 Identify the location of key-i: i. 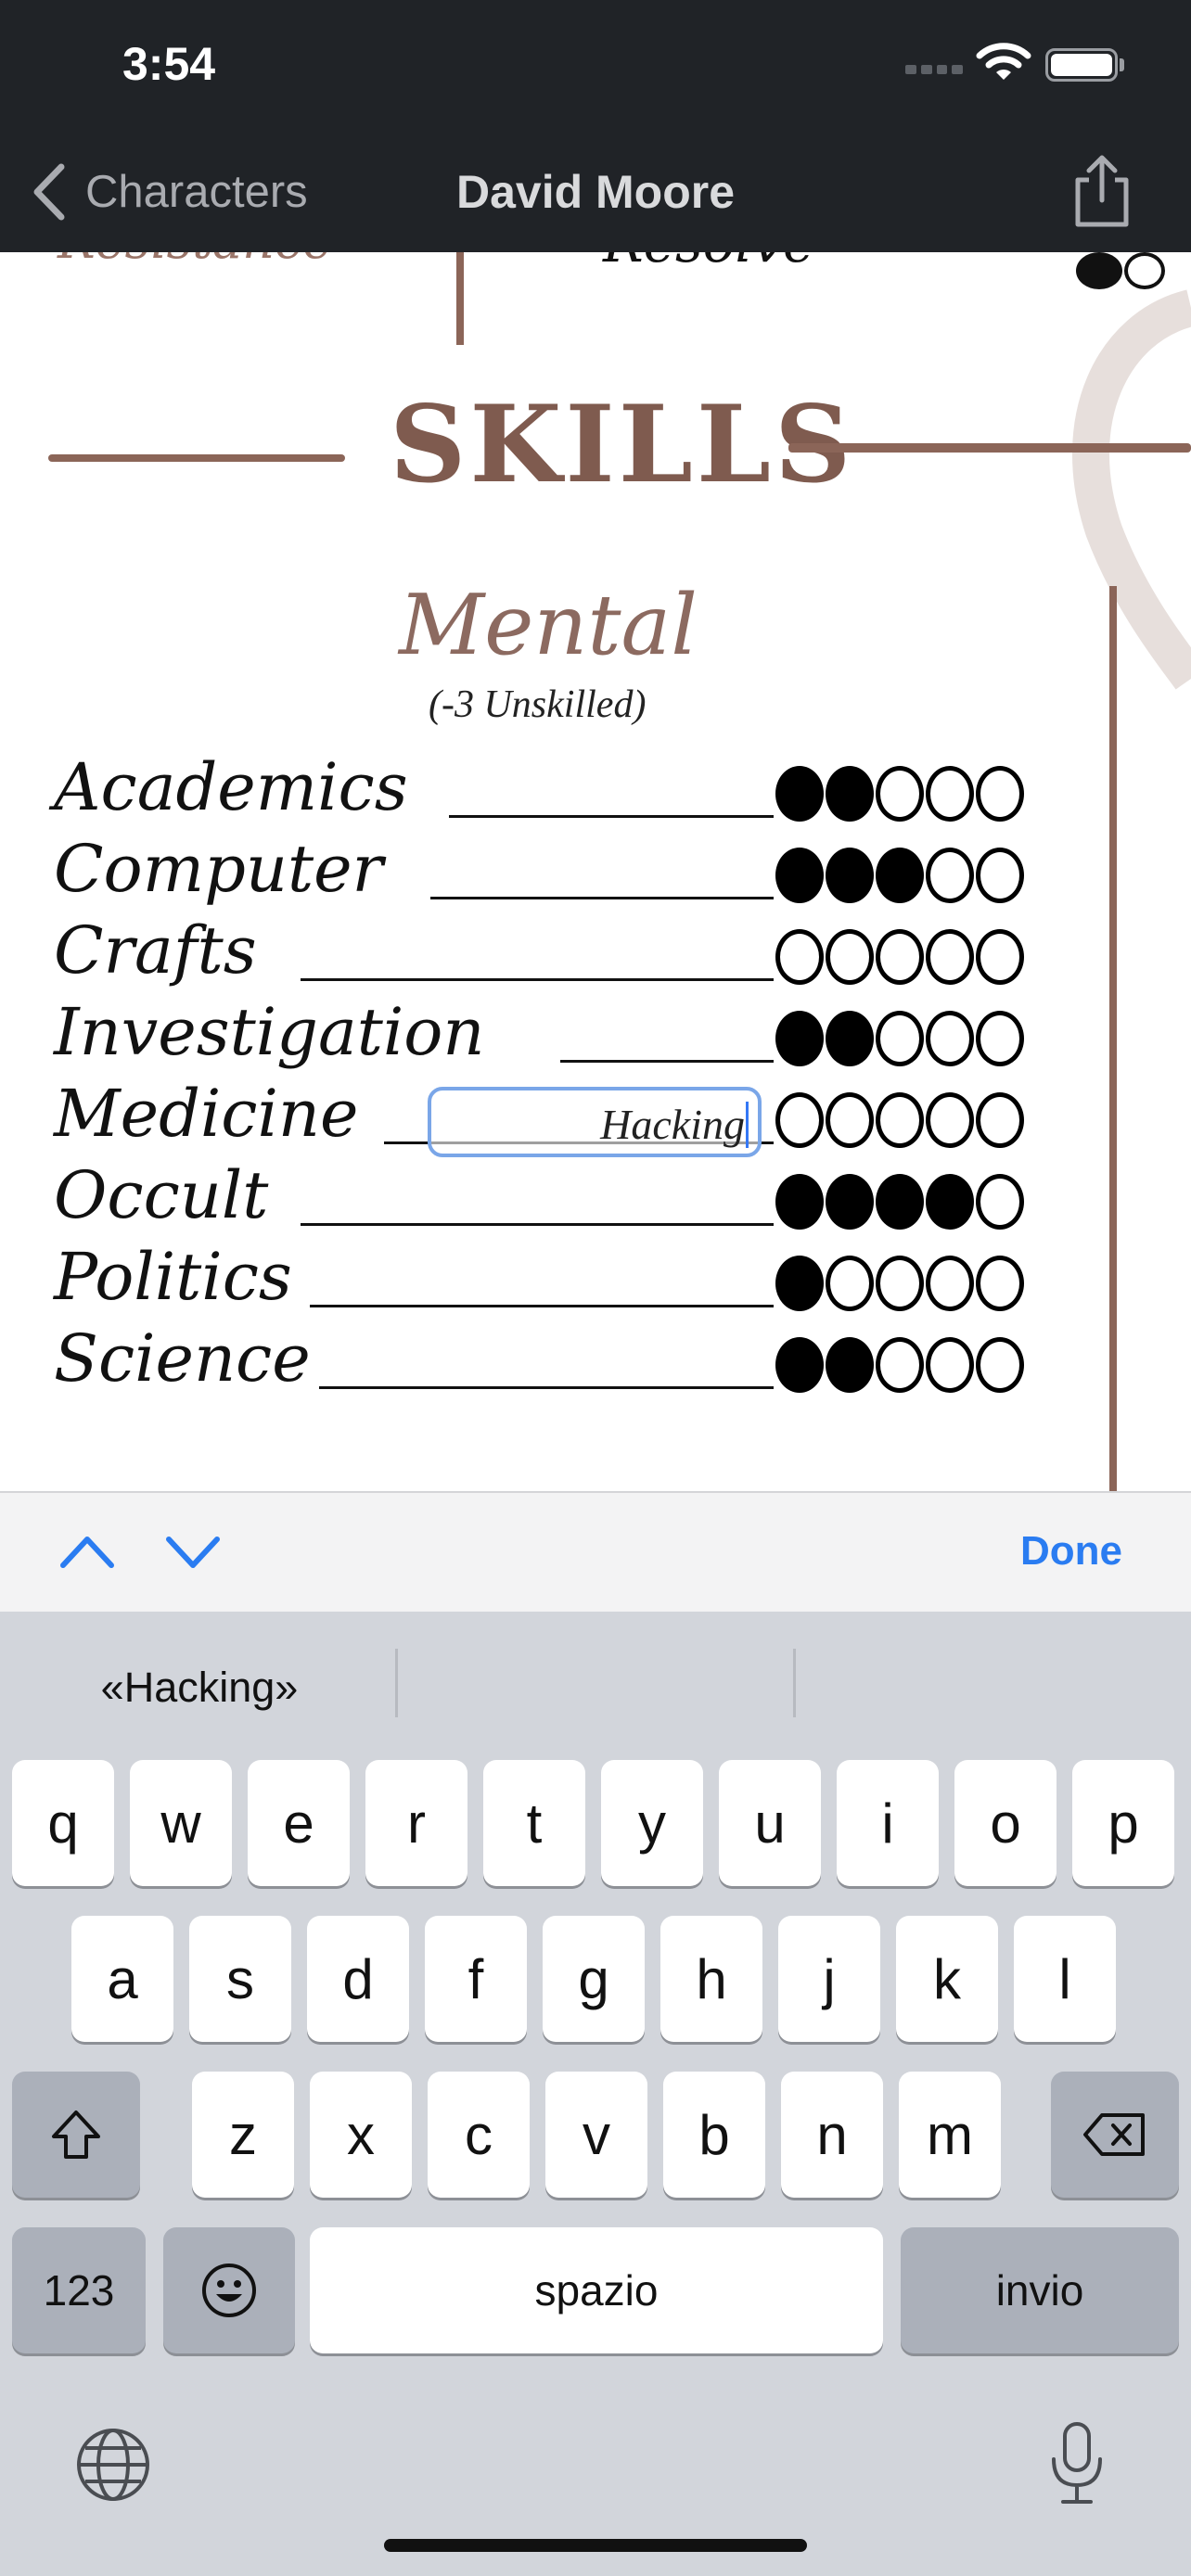
(888, 1823).